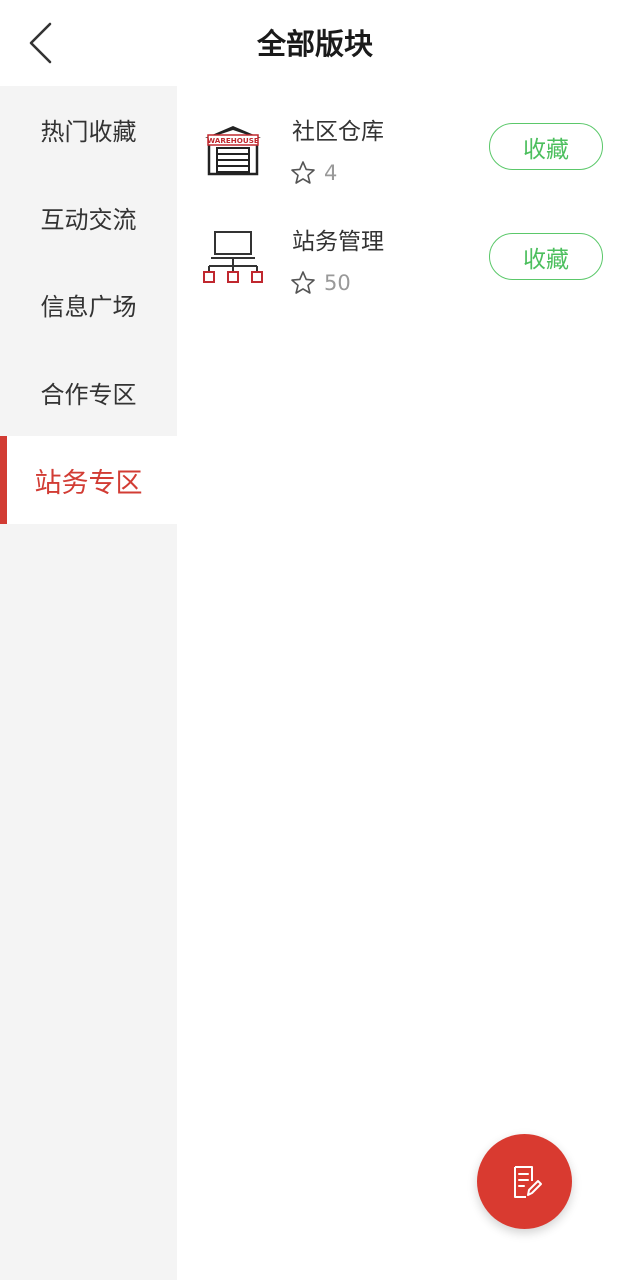 Image resolution: width=630 pixels, height=1280 pixels. I want to click on top-bar: 全部版块, so click(315, 43).